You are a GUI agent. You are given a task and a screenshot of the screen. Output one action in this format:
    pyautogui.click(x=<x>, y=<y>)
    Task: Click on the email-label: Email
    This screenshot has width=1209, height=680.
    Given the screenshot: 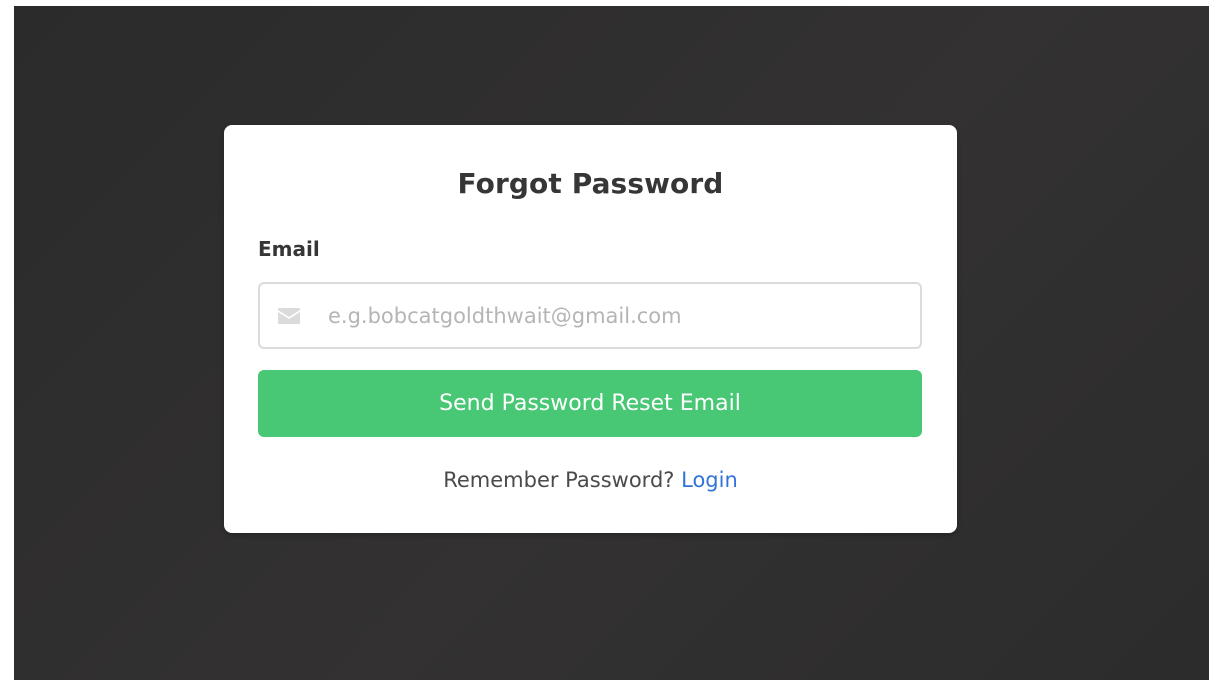 What is the action you would take?
    pyautogui.click(x=289, y=249)
    